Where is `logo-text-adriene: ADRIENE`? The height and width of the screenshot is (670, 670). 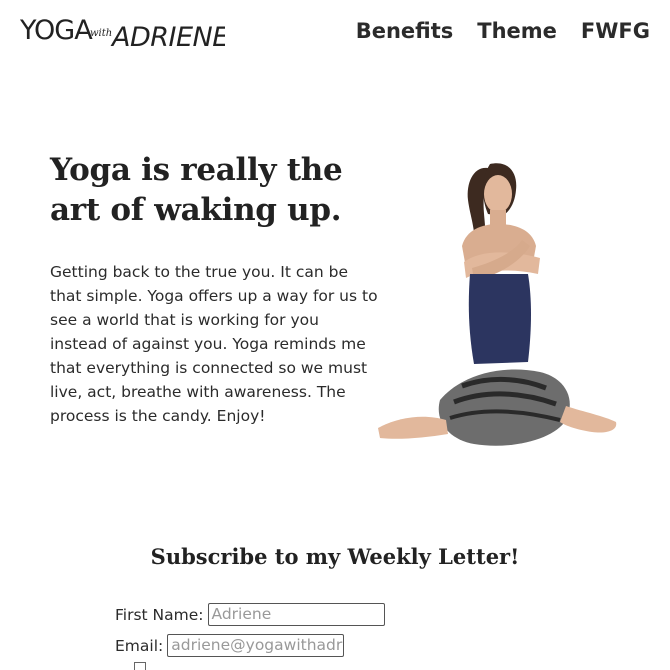
logo-text-adriene: ADRIENE is located at coordinates (167, 37).